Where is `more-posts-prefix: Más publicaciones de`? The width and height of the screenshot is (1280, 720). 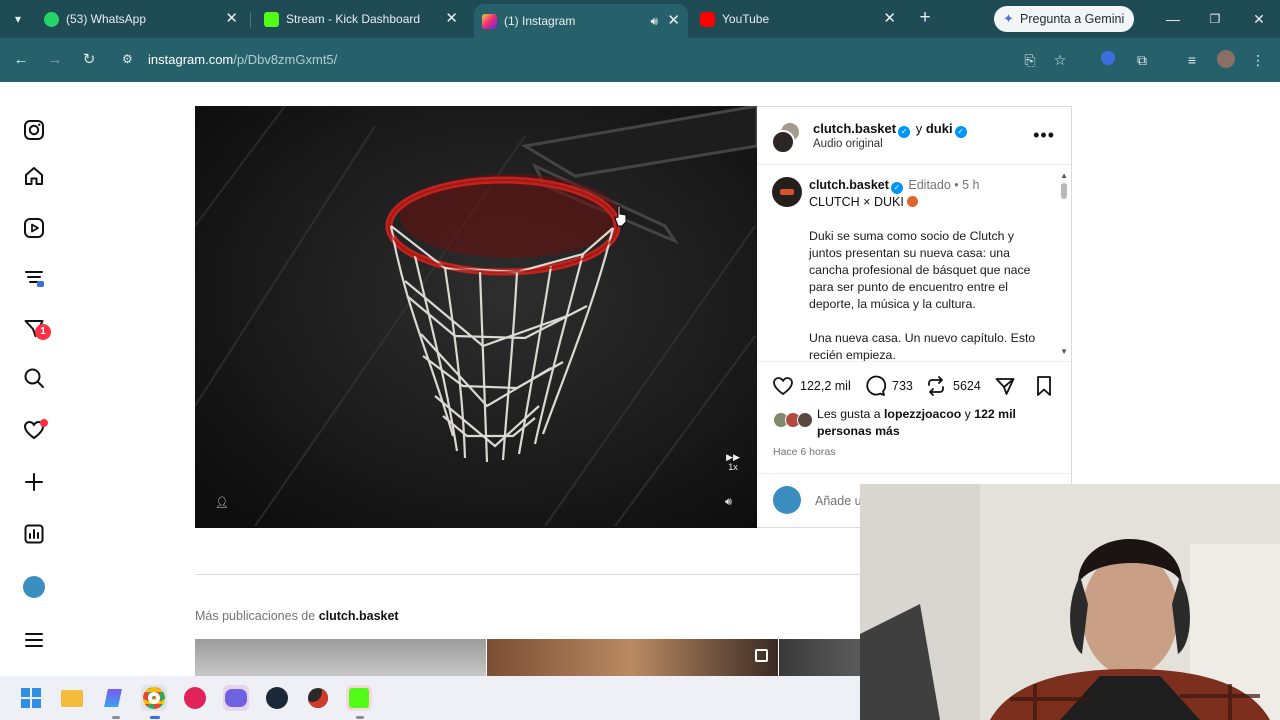
more-posts-prefix: Más publicaciones de is located at coordinates (255, 616).